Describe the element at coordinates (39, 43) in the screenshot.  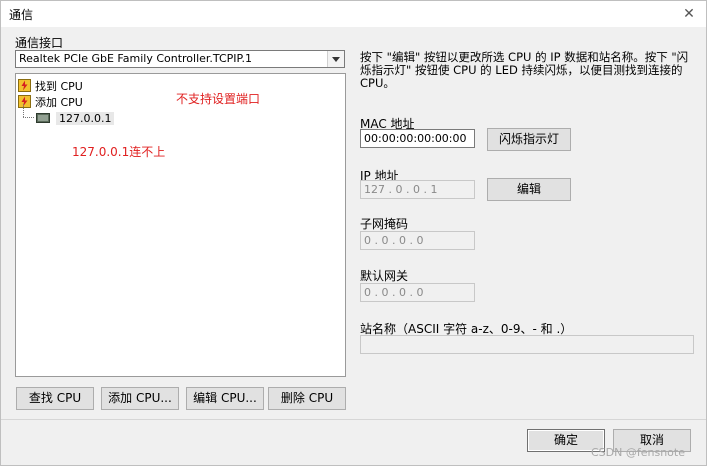
I see `interface-label: 通信接口` at that location.